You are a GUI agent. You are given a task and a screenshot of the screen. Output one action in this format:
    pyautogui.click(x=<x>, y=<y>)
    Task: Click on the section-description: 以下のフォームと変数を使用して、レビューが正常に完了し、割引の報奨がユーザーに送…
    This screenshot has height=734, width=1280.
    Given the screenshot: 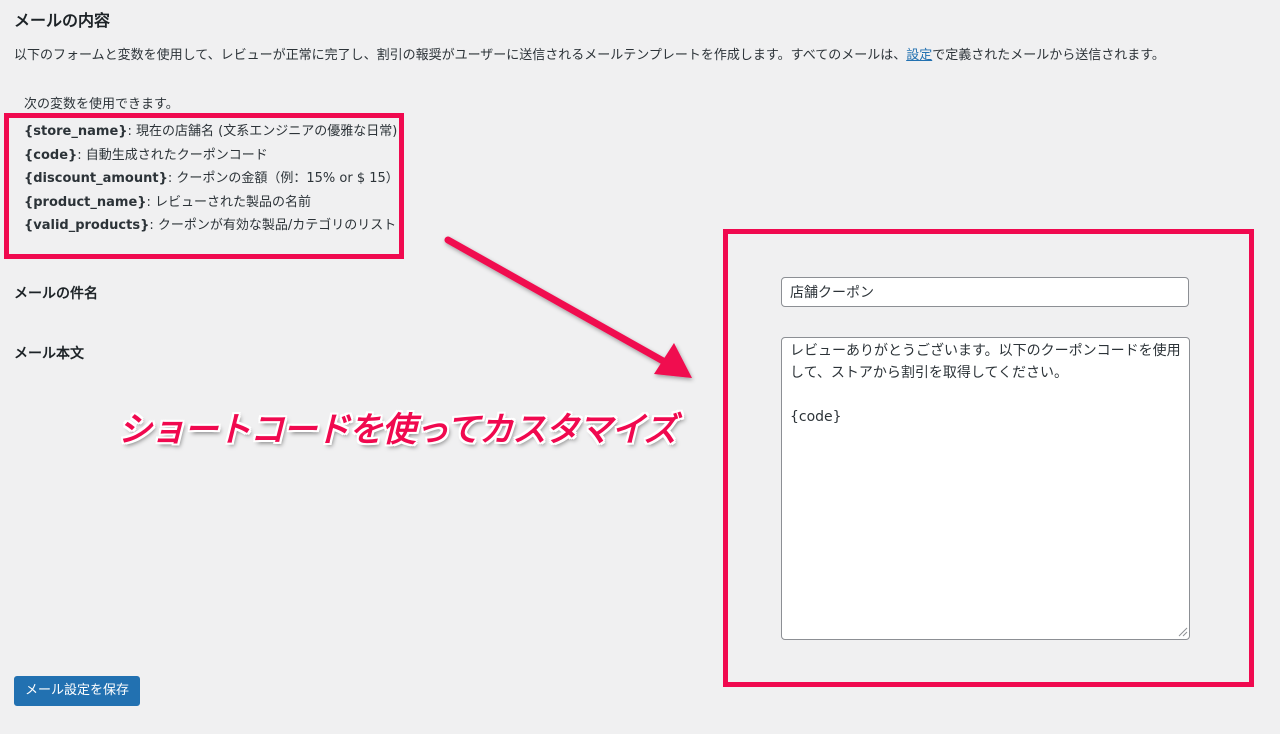 What is the action you would take?
    pyautogui.click(x=589, y=53)
    